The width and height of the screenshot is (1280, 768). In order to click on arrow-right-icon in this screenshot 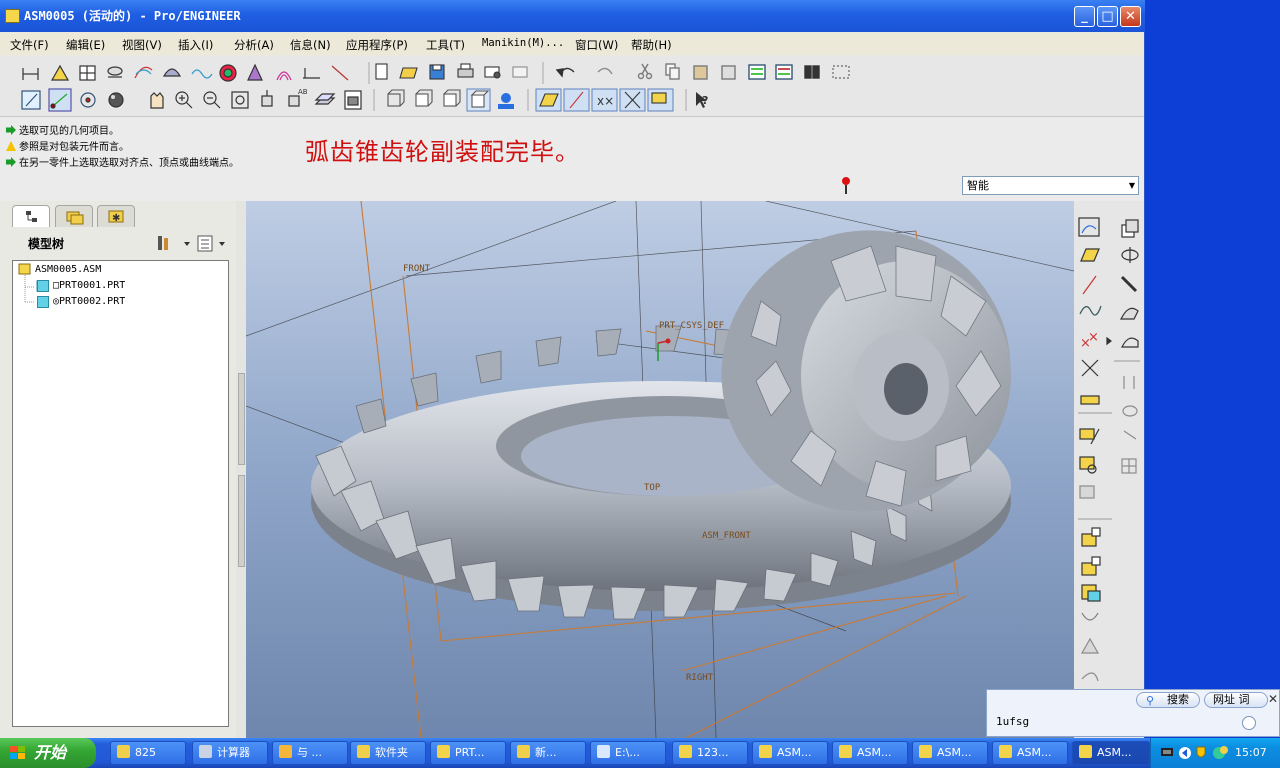, I will do `click(11, 130)`.